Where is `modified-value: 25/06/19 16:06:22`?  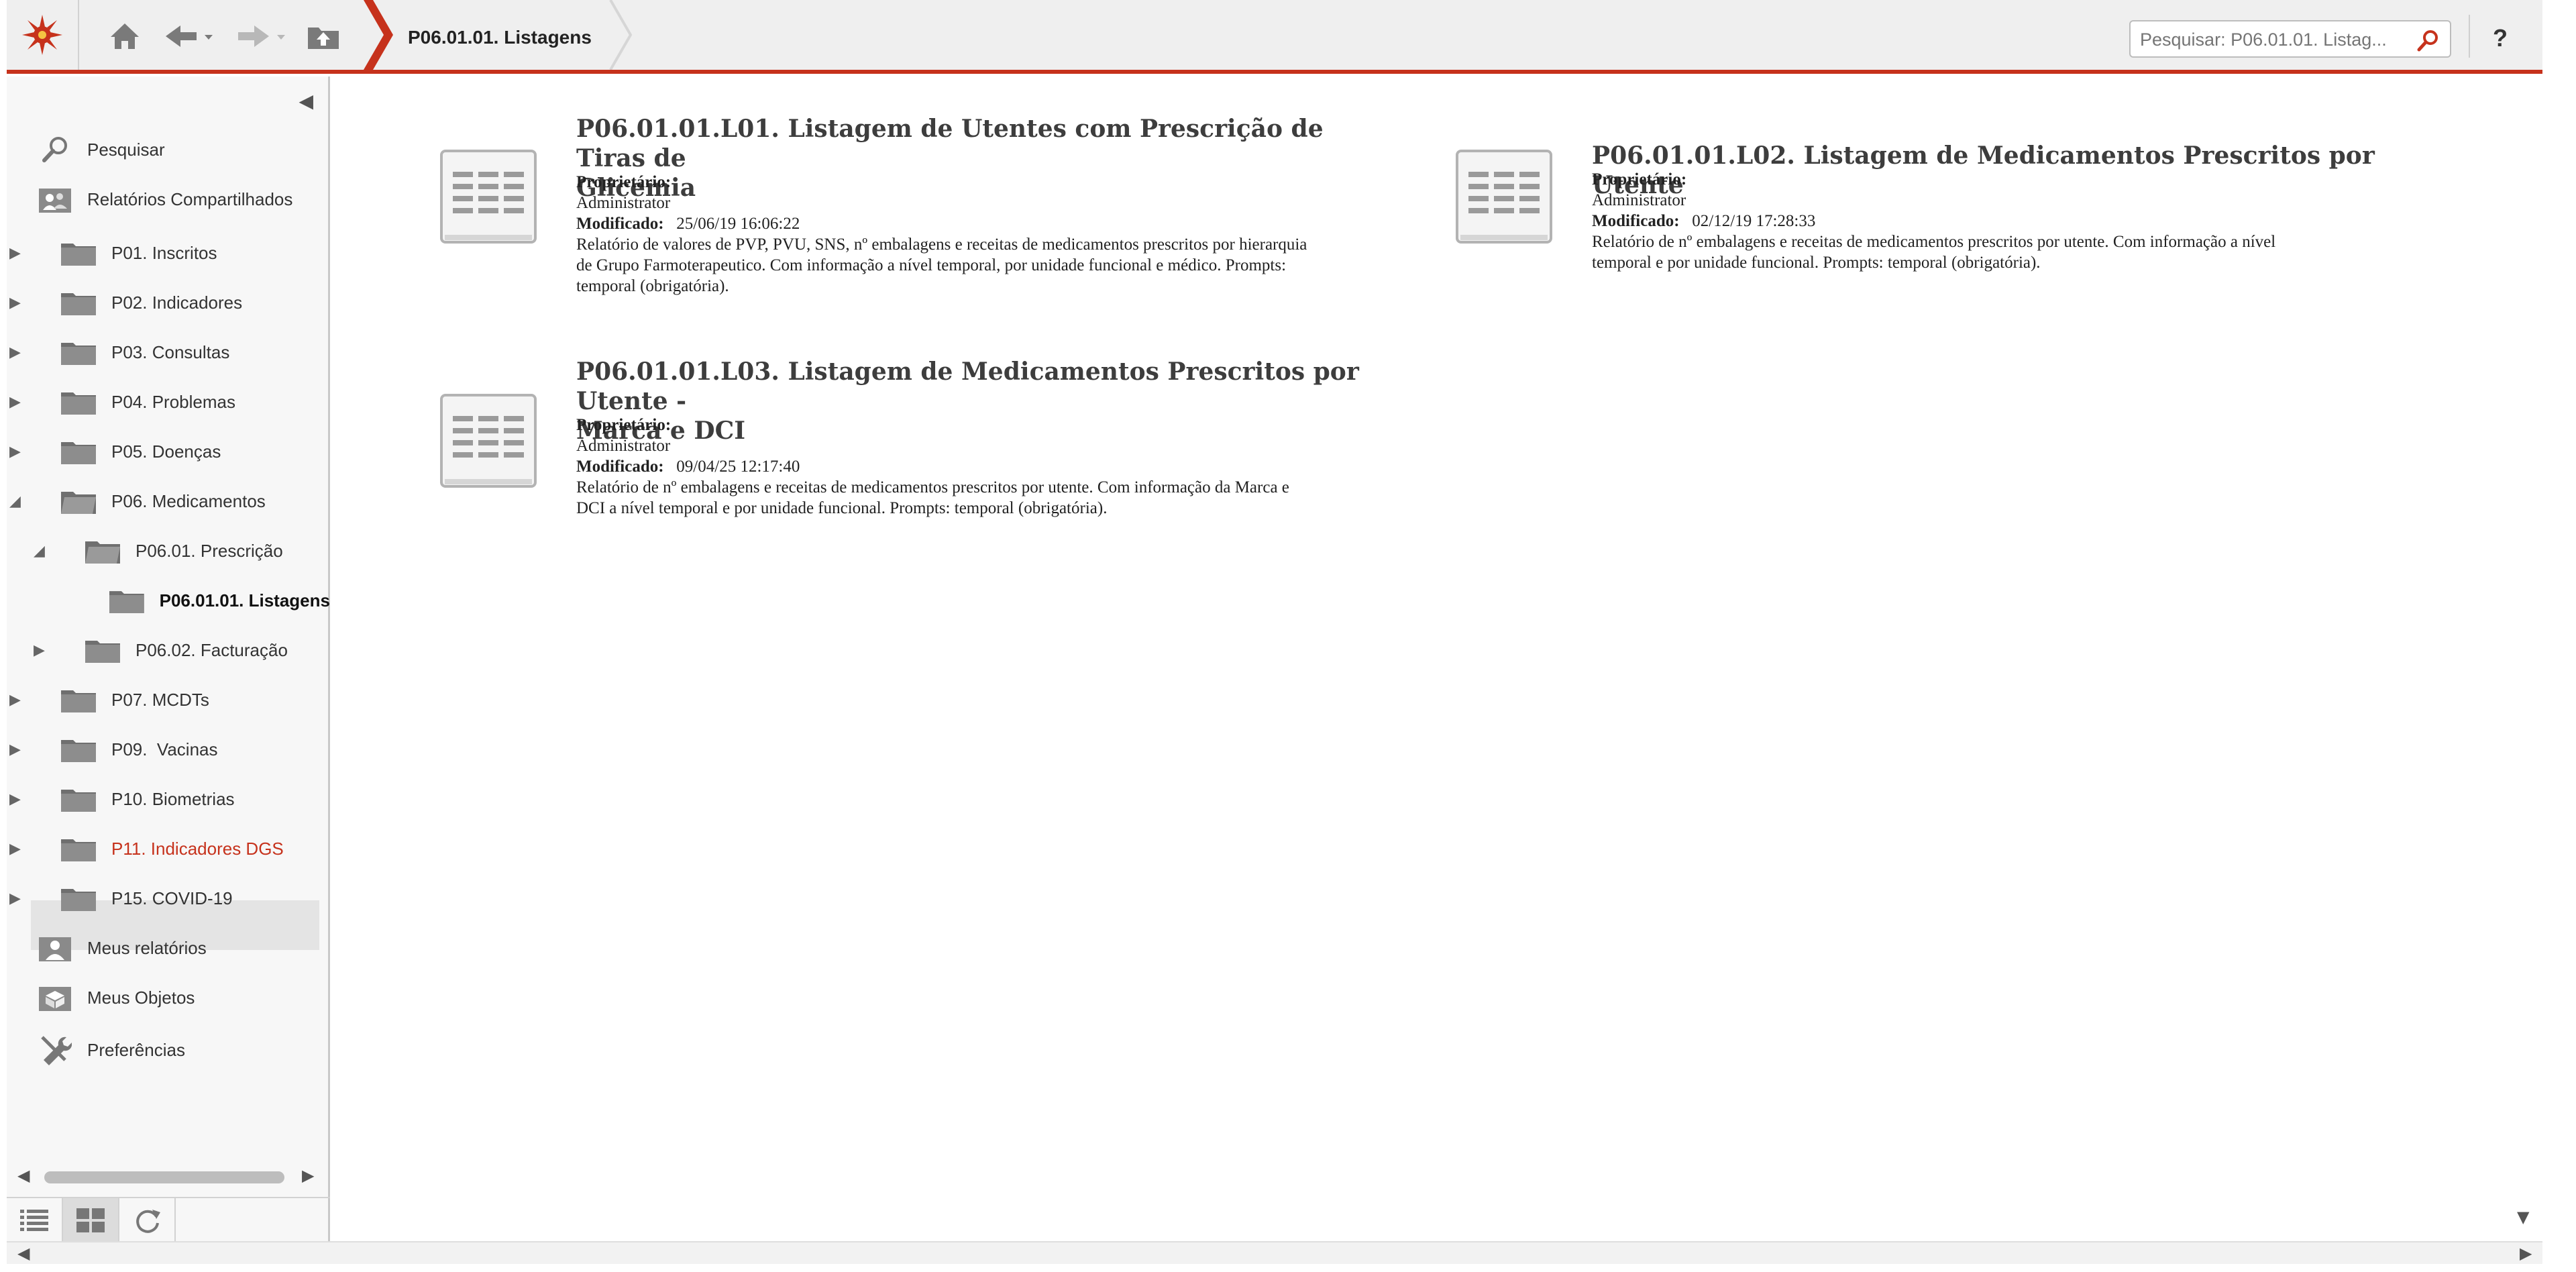 modified-value: 25/06/19 16:06:22 is located at coordinates (738, 224).